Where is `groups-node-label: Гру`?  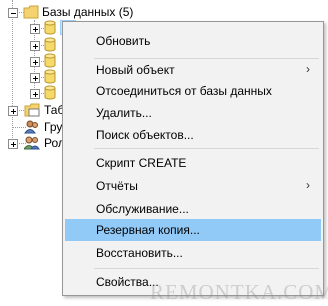 groups-node-label: Гру is located at coordinates (53, 127).